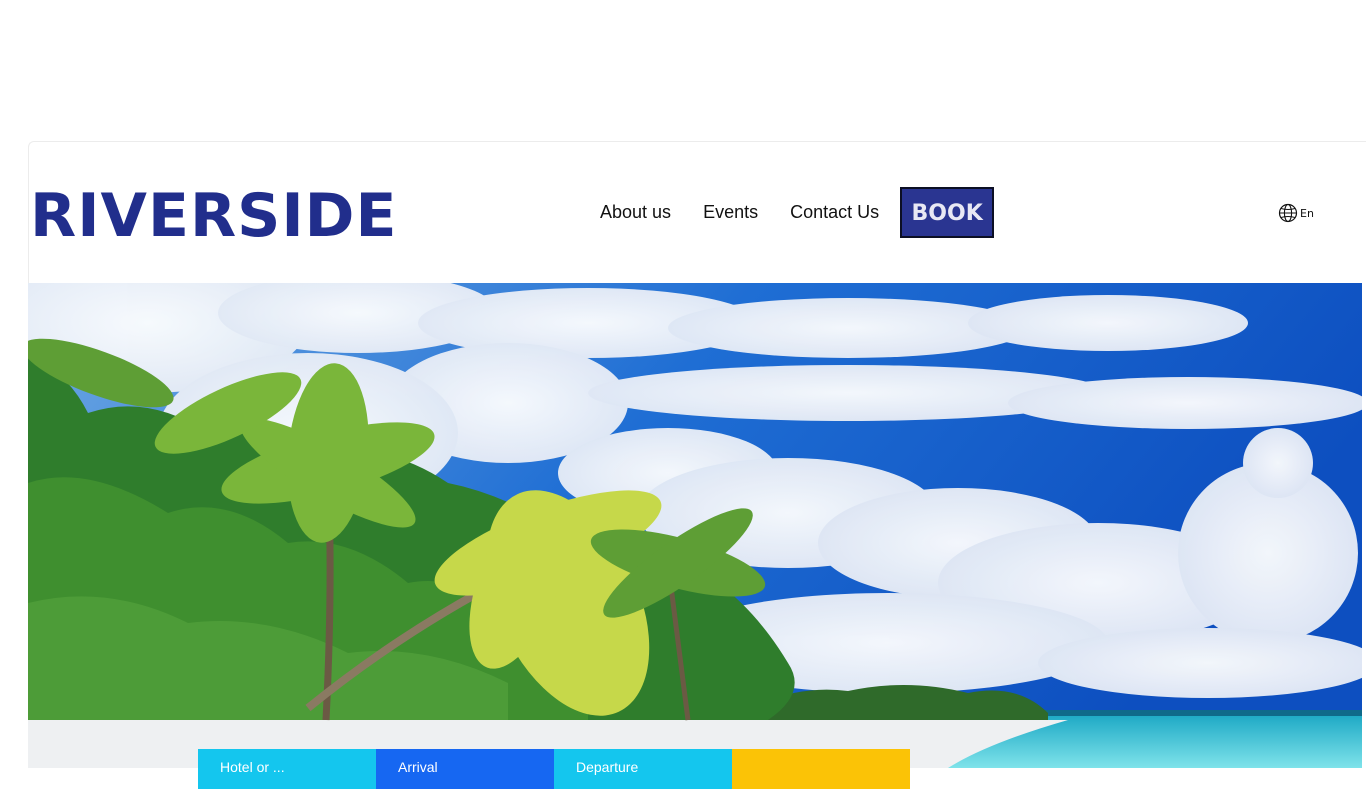 Image resolution: width=1366 pixels, height=789 pixels. Describe the element at coordinates (947, 212) in the screenshot. I see `book-button: BOOK` at that location.